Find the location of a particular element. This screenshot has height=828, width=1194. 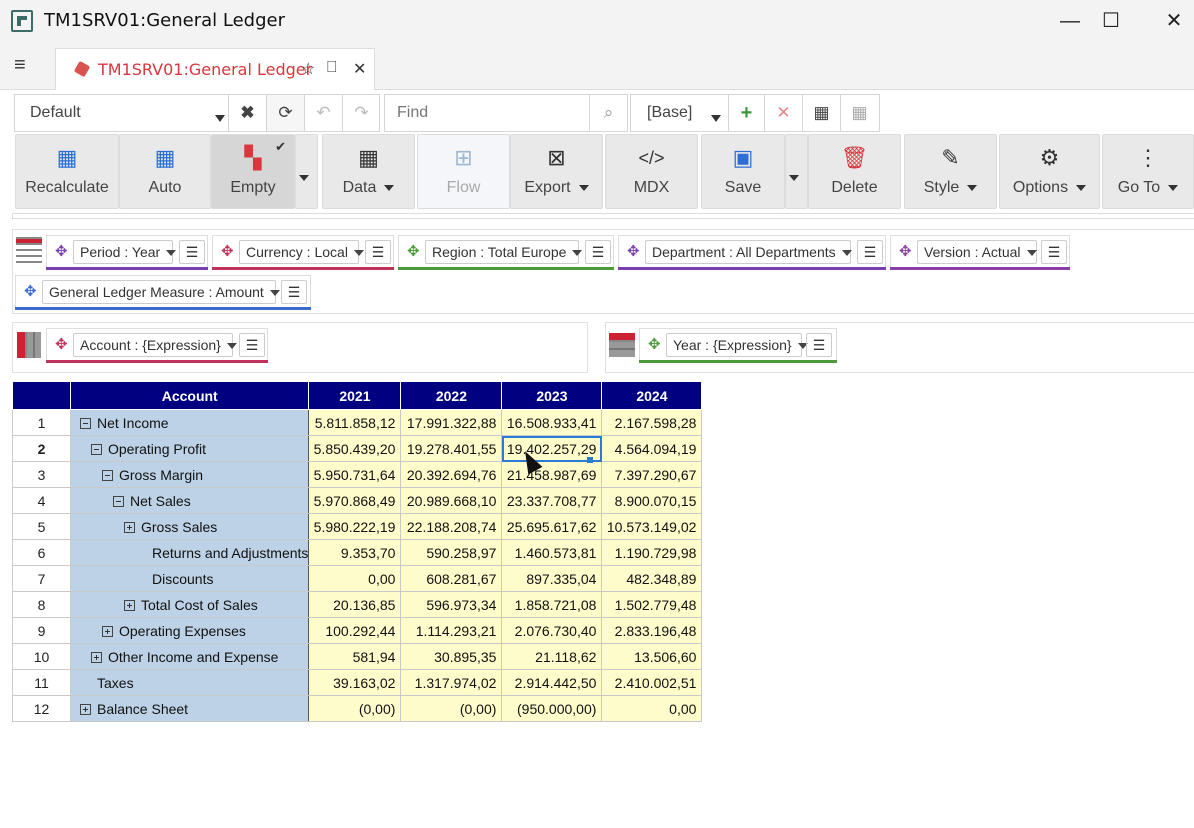

value-cell: 2.076.730,40 is located at coordinates (552, 630).